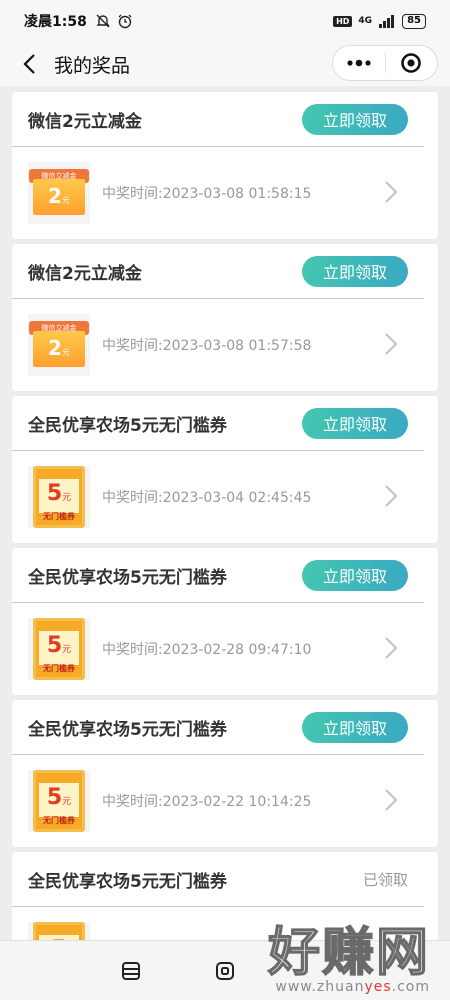 The height and width of the screenshot is (1000, 450). I want to click on mute-bell-icon, so click(103, 21).